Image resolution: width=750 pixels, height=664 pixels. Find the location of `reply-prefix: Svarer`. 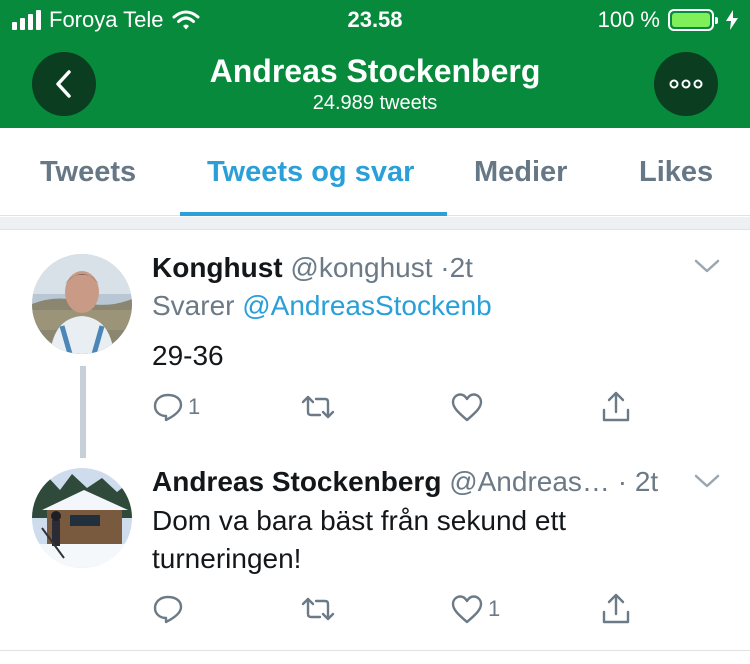

reply-prefix: Svarer is located at coordinates (193, 305).